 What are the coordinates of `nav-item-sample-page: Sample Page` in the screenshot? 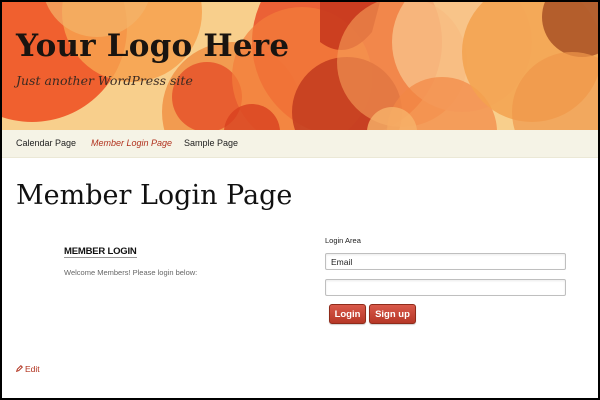 It's located at (211, 143).